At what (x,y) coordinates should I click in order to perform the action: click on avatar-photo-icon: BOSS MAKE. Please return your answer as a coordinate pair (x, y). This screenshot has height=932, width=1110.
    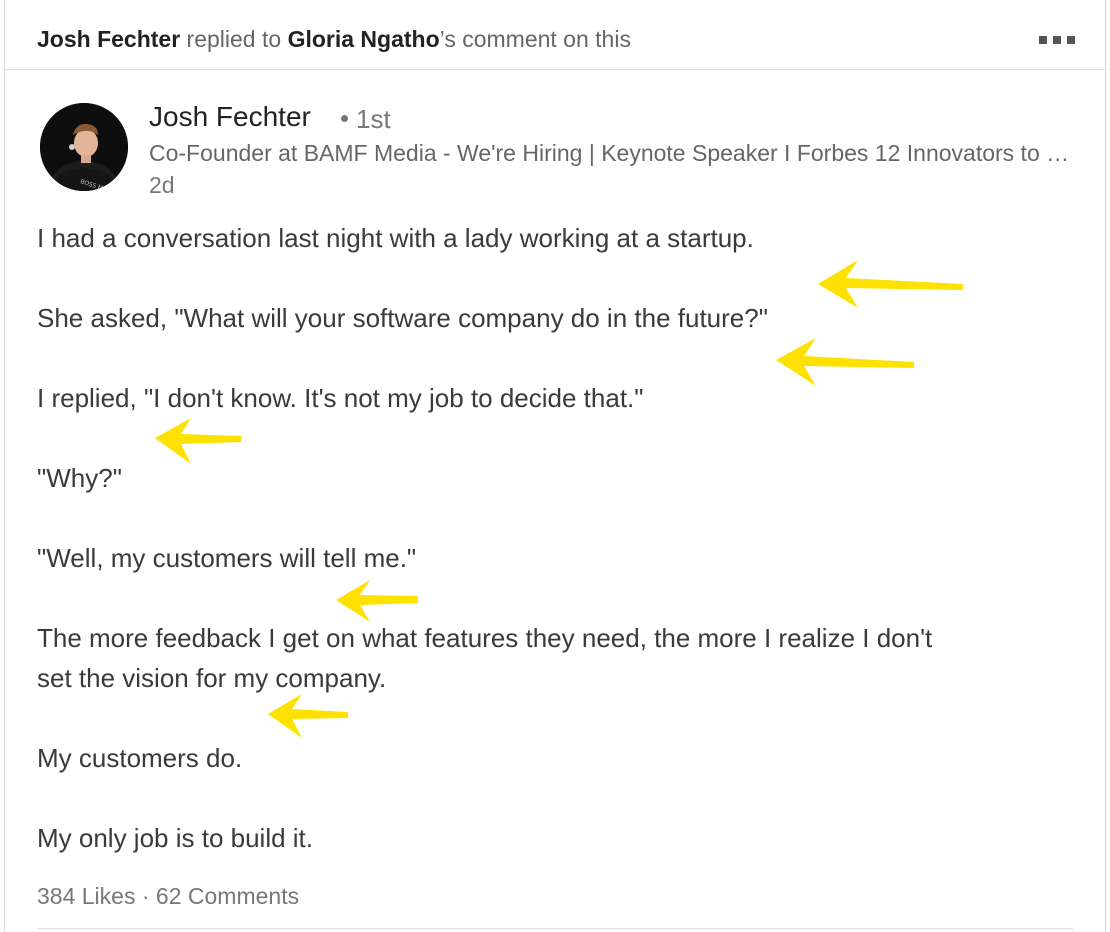
    Looking at the image, I should click on (84, 147).